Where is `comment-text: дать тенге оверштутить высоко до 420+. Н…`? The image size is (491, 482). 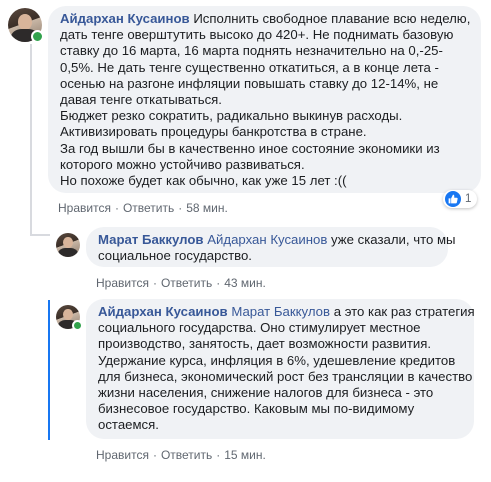
comment-text: дать тенге оверштутить высоко до 420+. Н… is located at coordinates (257, 35).